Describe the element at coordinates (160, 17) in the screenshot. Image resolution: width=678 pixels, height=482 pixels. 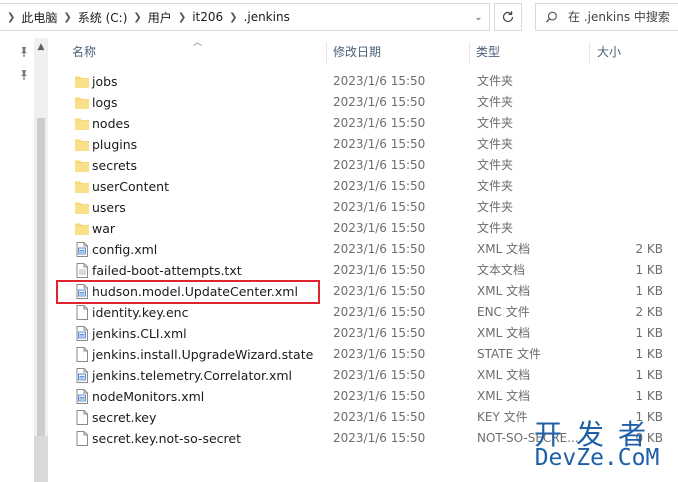
I see `breadcrumb-users: 用户` at that location.